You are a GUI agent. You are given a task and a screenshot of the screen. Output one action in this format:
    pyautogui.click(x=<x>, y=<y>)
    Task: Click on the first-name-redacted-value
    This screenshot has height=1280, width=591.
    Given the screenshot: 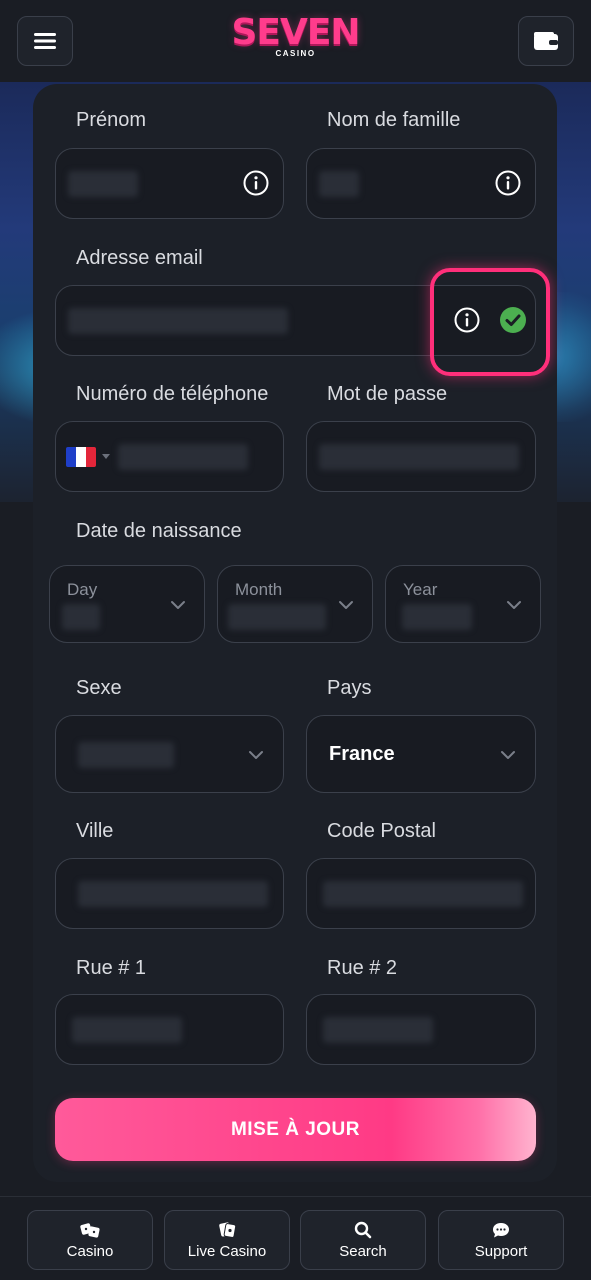 What is the action you would take?
    pyautogui.click(x=103, y=184)
    